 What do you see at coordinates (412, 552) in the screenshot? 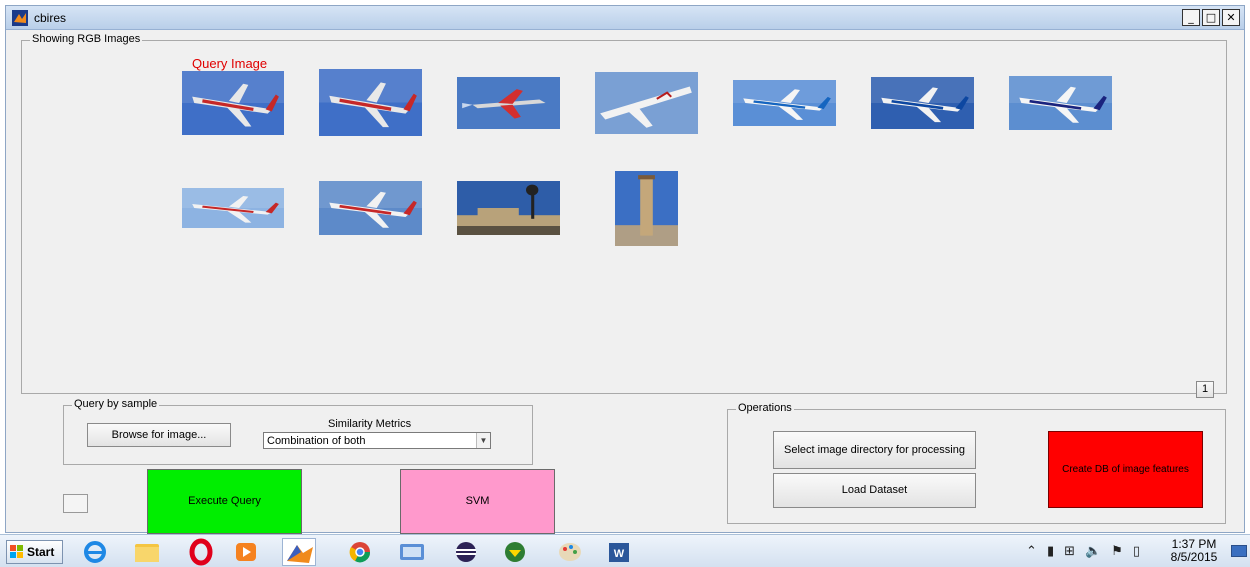
I see `remote-desktop-icon` at bounding box center [412, 552].